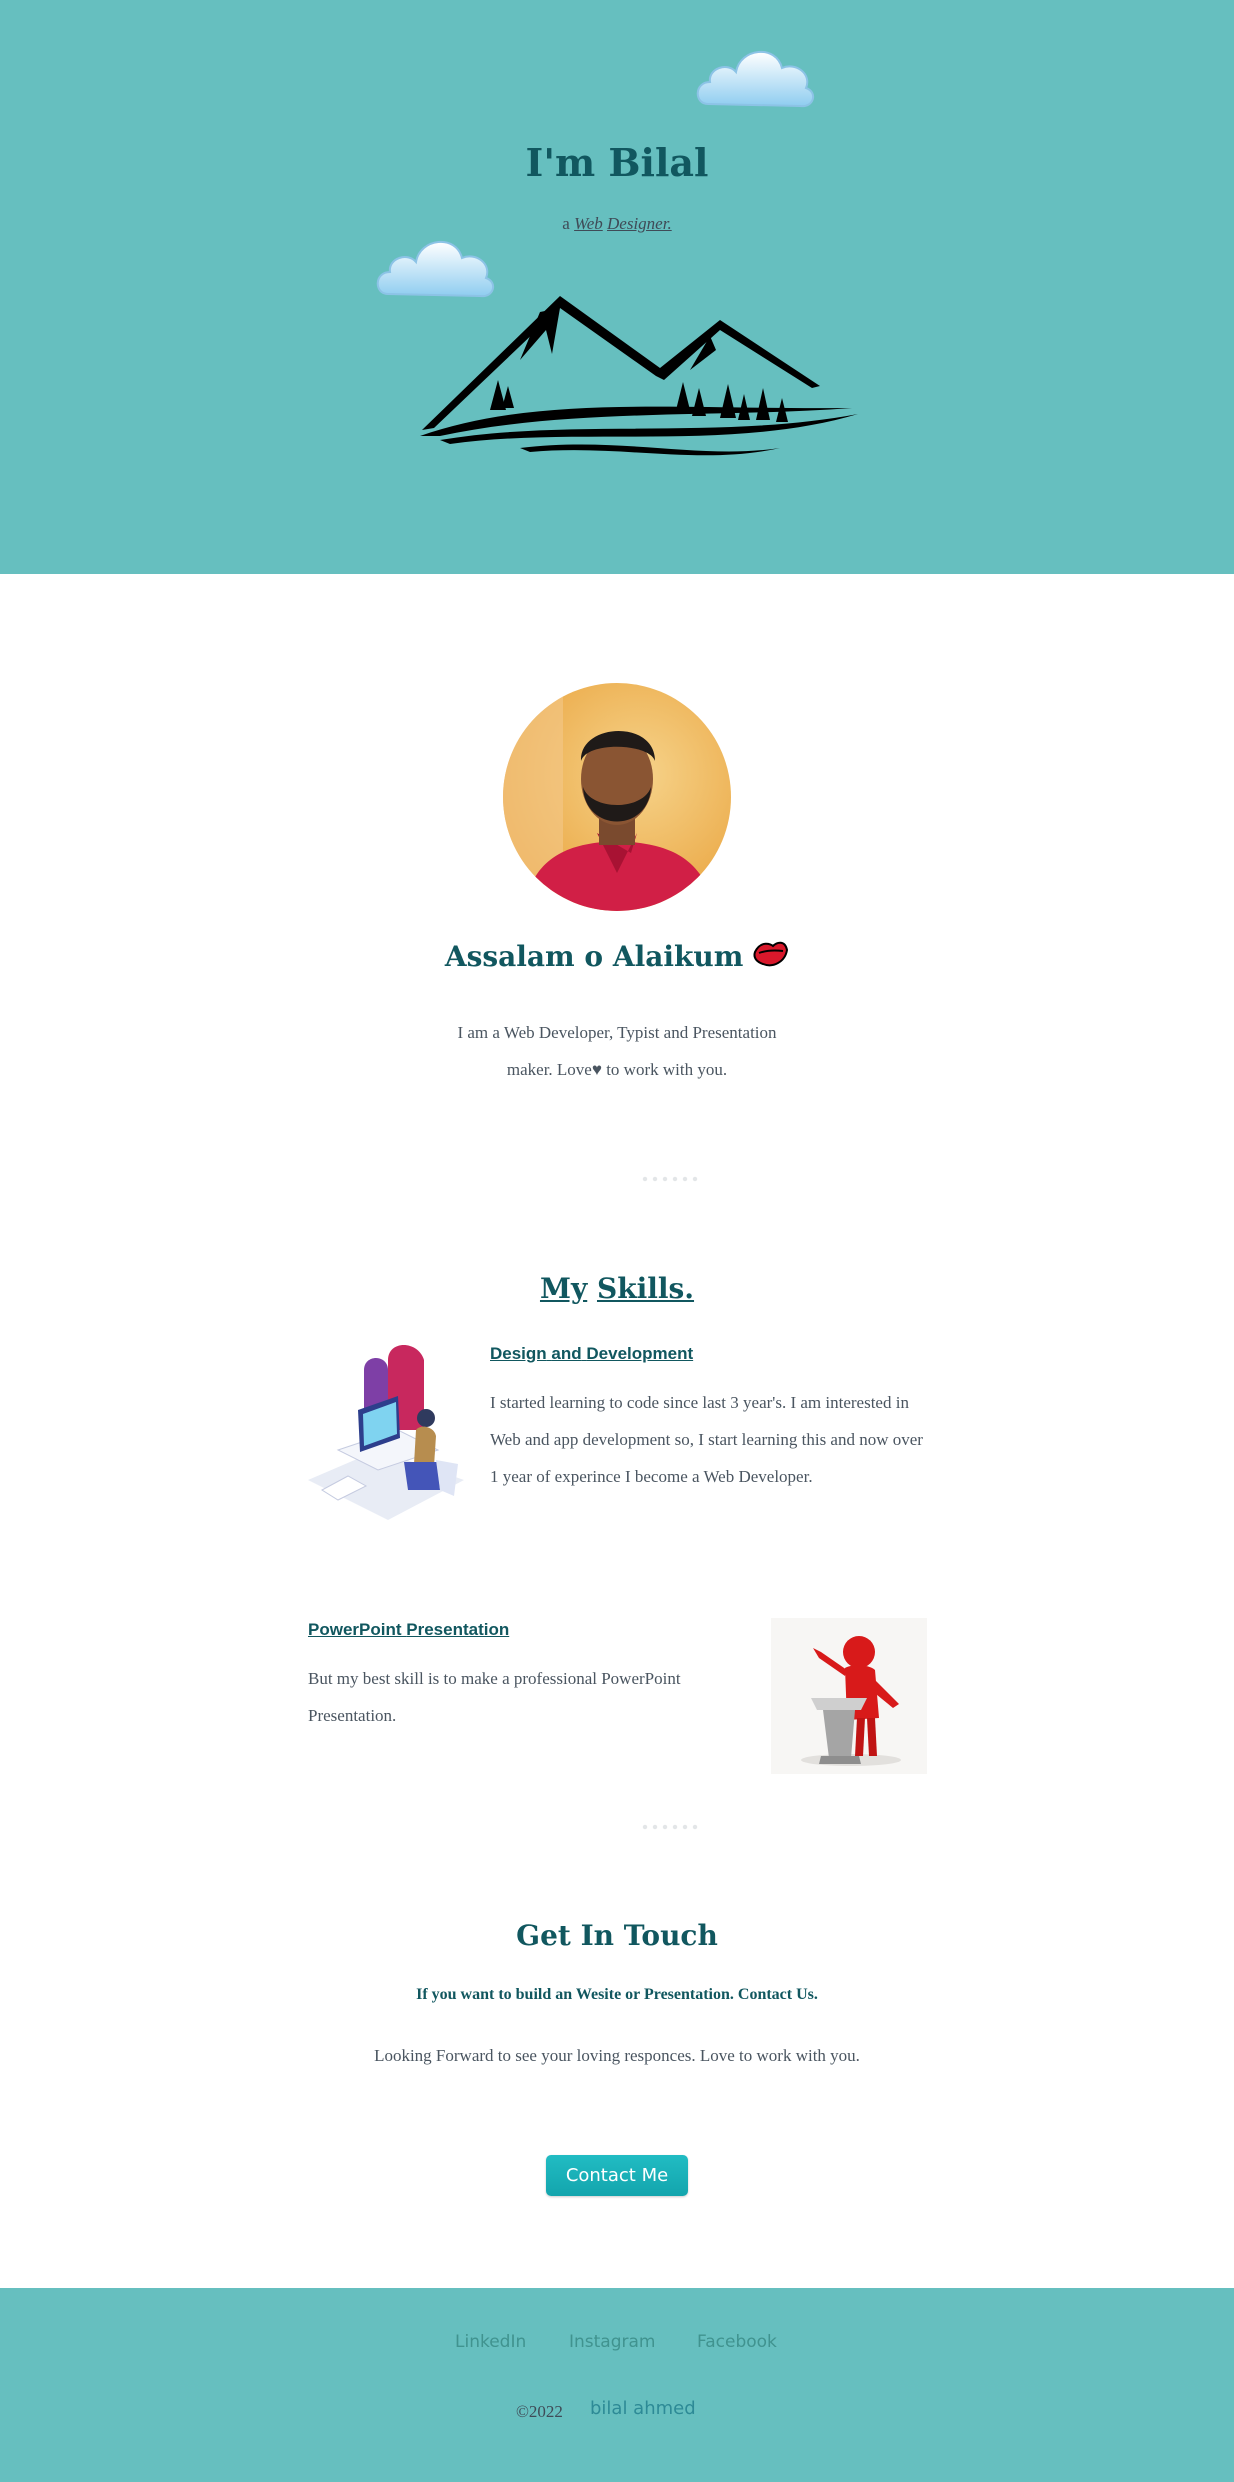 This screenshot has height=2482, width=1234. I want to click on title-word: My, so click(563, 1288).